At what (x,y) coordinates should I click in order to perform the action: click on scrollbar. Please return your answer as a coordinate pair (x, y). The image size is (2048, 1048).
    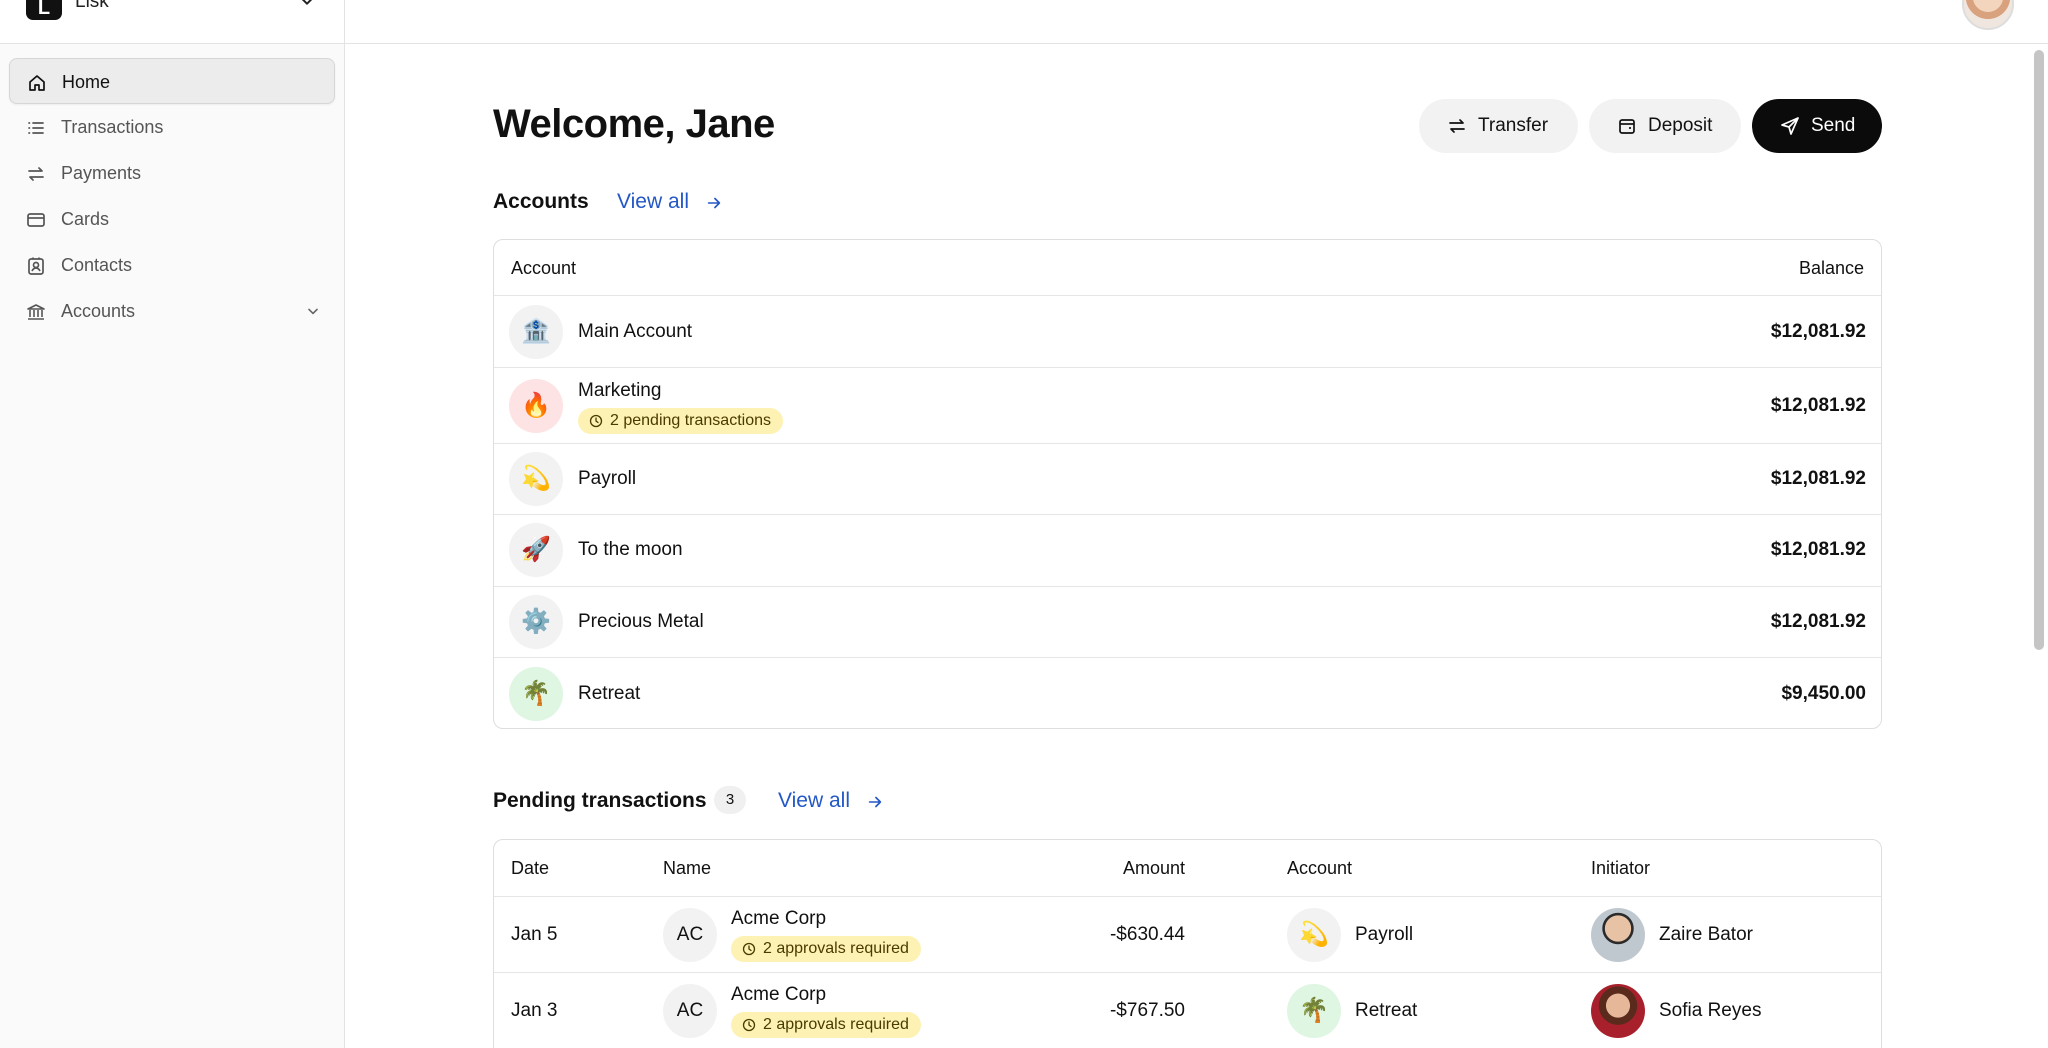
    Looking at the image, I should click on (2039, 546).